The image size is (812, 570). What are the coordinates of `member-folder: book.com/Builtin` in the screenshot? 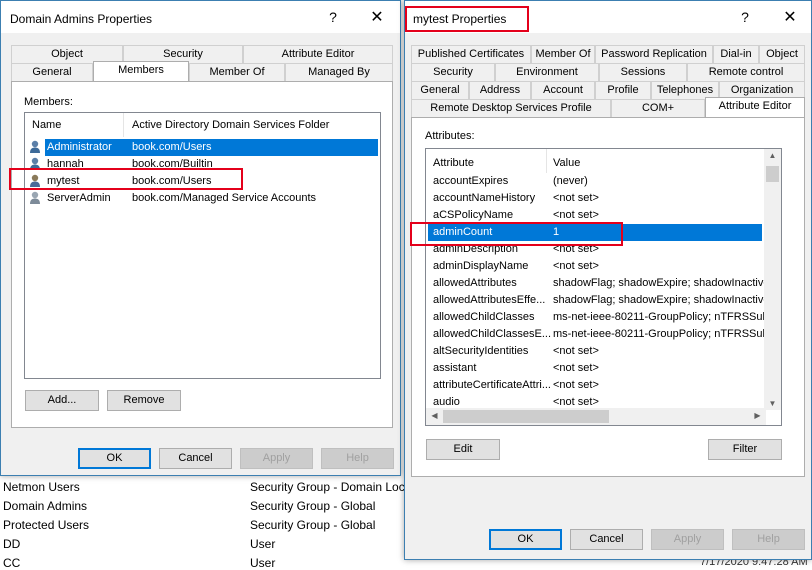 It's located at (172, 164).